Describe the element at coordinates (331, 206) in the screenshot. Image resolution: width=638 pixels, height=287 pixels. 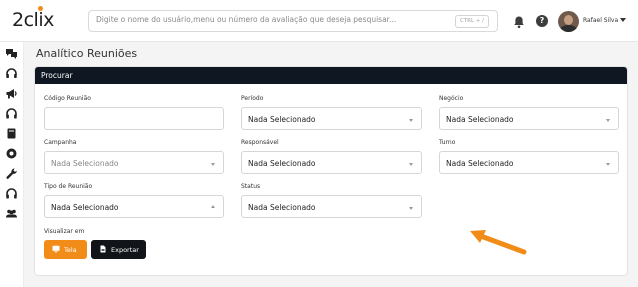
I see `status-select: Nada Selecionado` at that location.